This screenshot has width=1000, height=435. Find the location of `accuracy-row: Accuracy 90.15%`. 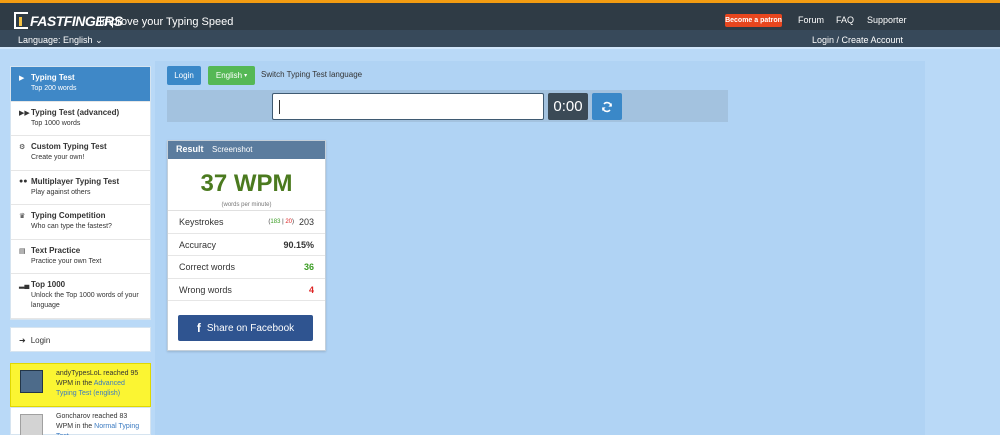

accuracy-row: Accuracy 90.15% is located at coordinates (246, 245).